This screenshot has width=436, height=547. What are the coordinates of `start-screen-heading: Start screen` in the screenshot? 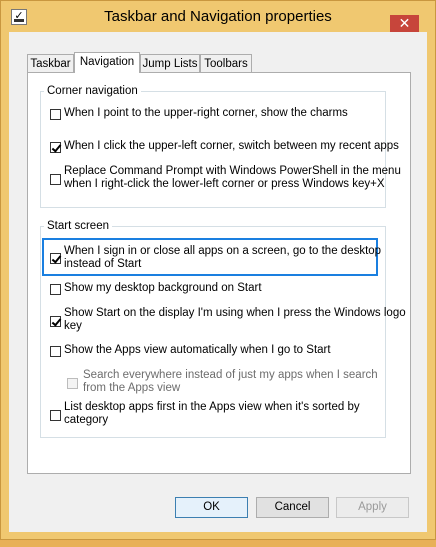 It's located at (78, 226).